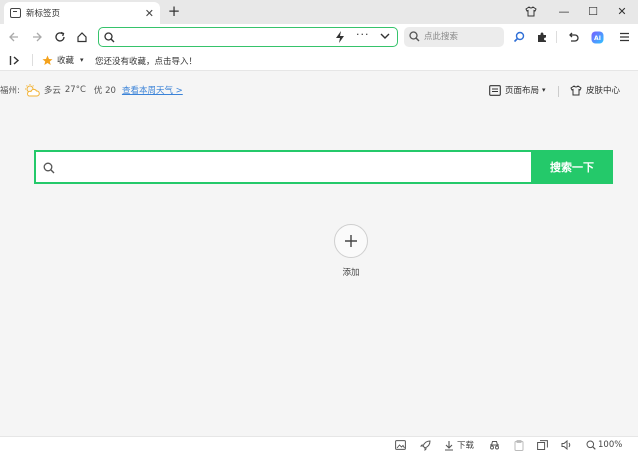  I want to click on partly-cloudy-icon, so click(32, 89).